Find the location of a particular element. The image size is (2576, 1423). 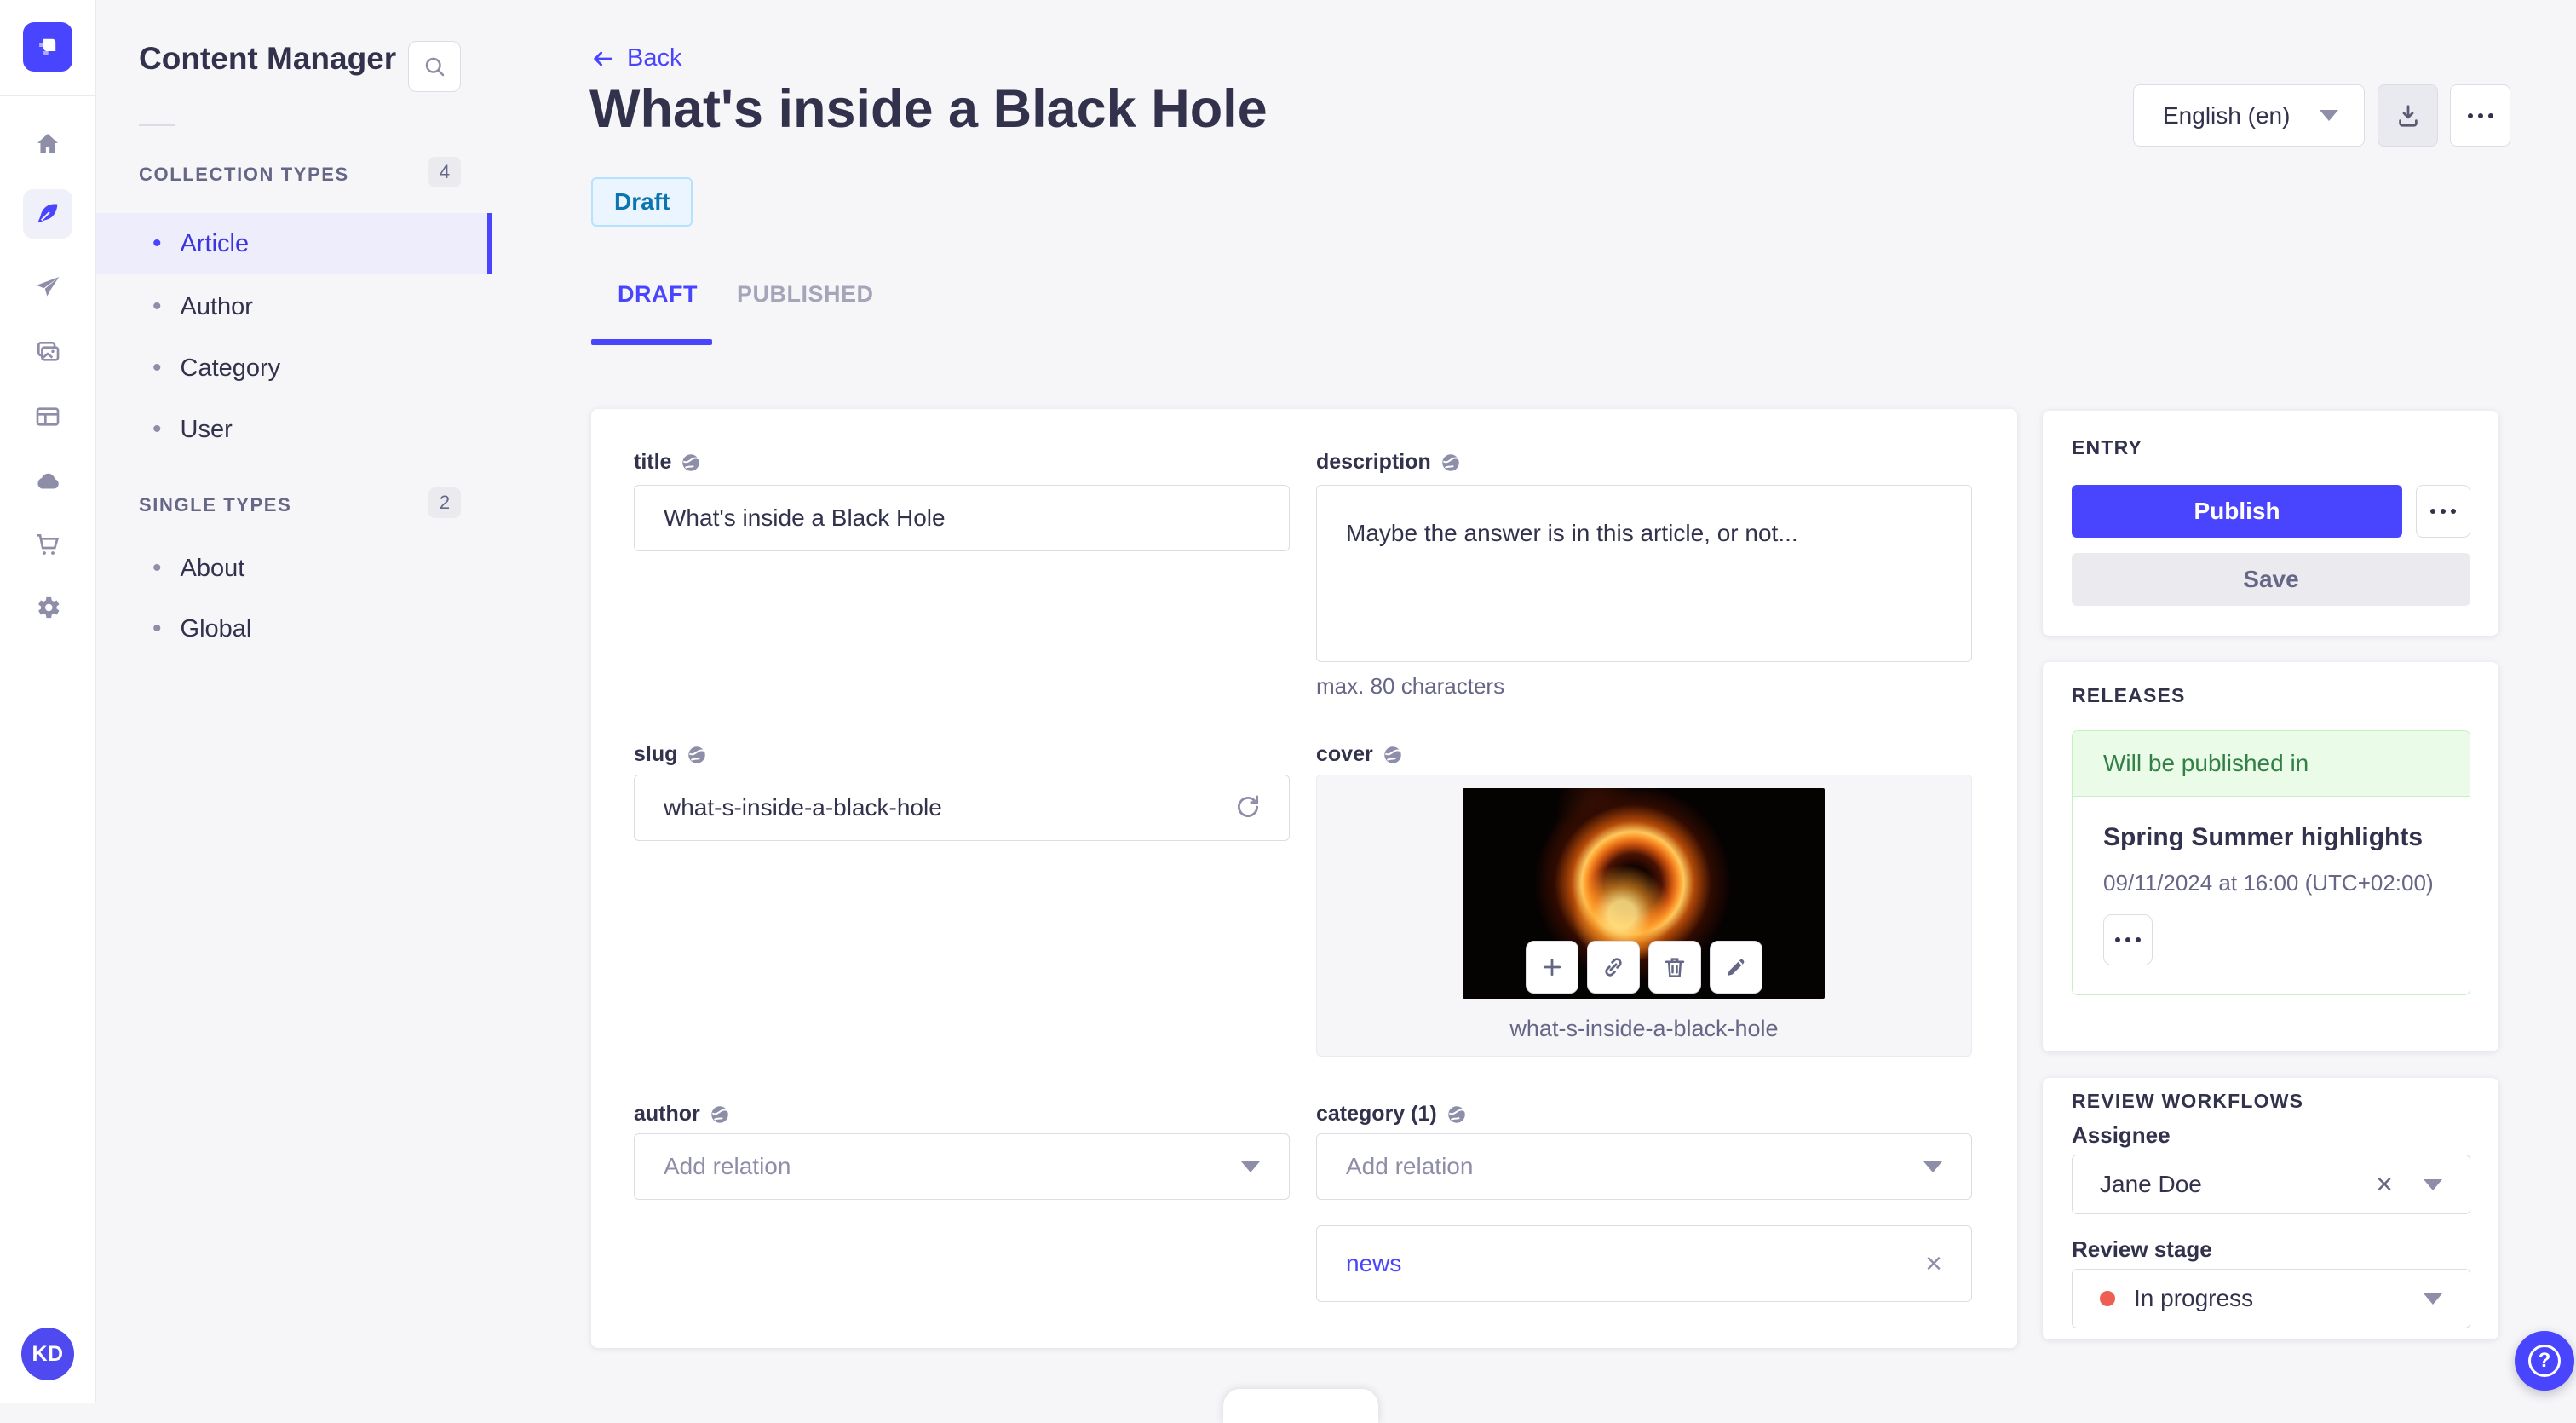

link-icon is located at coordinates (1613, 968).